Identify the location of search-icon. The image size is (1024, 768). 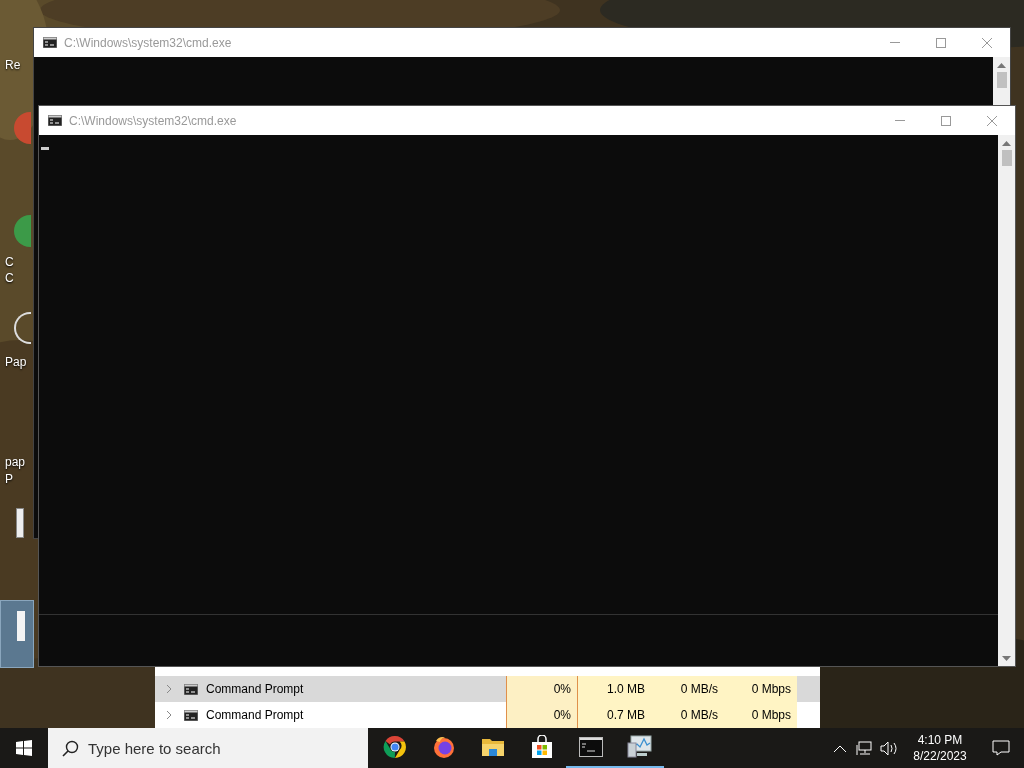
(70, 748).